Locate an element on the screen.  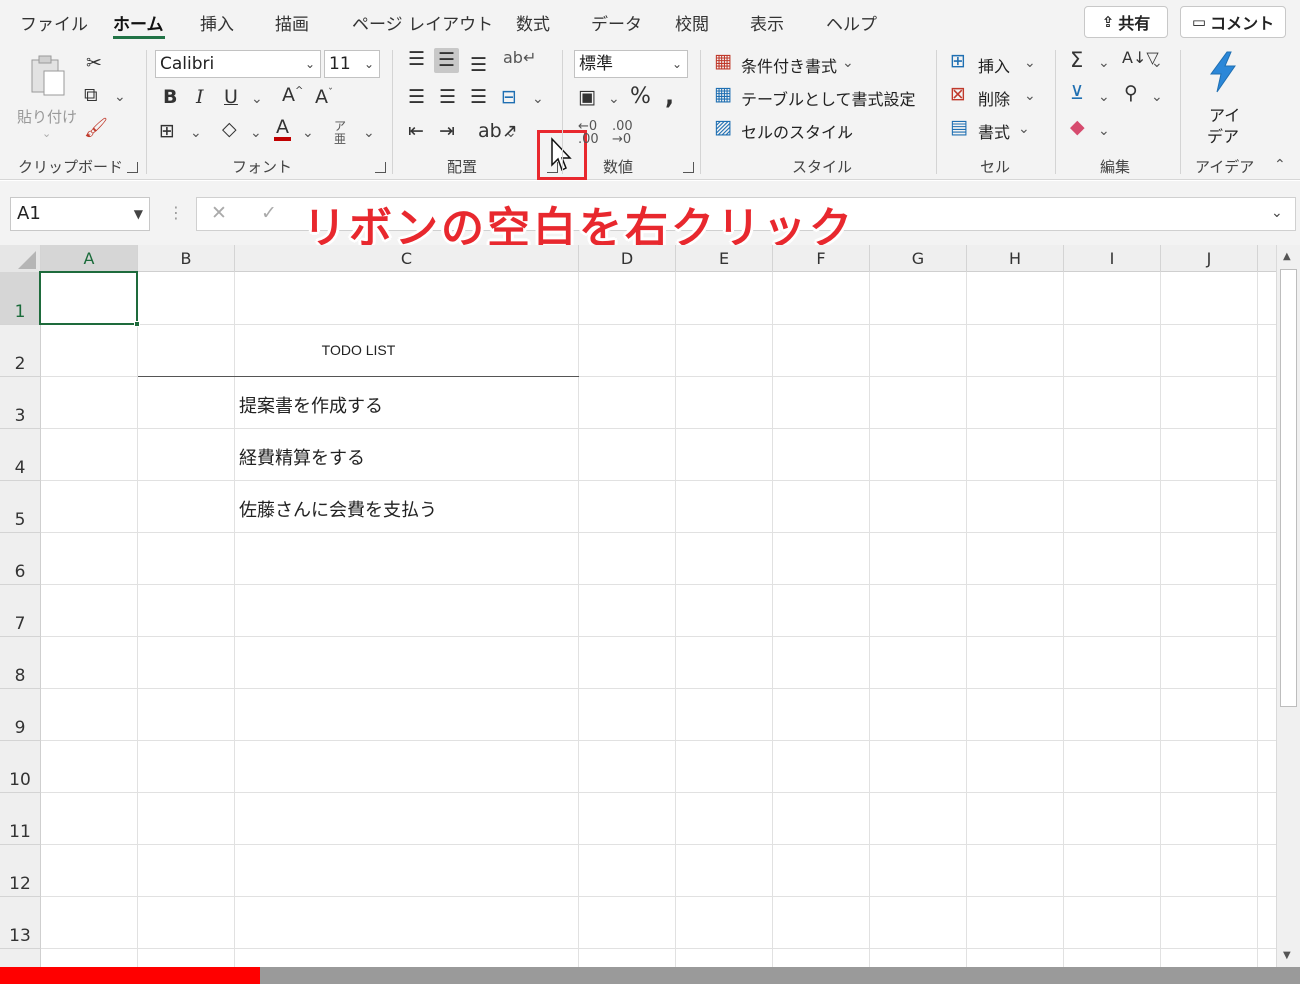
number-format-box: 標準 ⌄ is located at coordinates (631, 64).